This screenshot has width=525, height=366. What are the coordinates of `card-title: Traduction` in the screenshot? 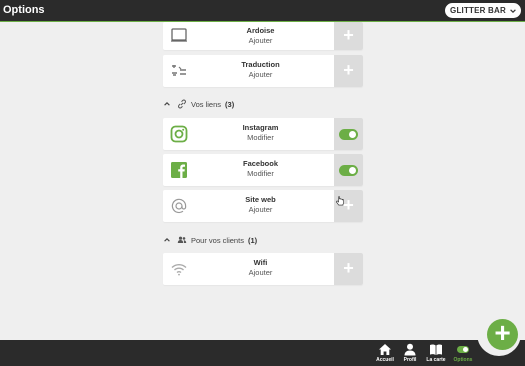 It's located at (260, 64).